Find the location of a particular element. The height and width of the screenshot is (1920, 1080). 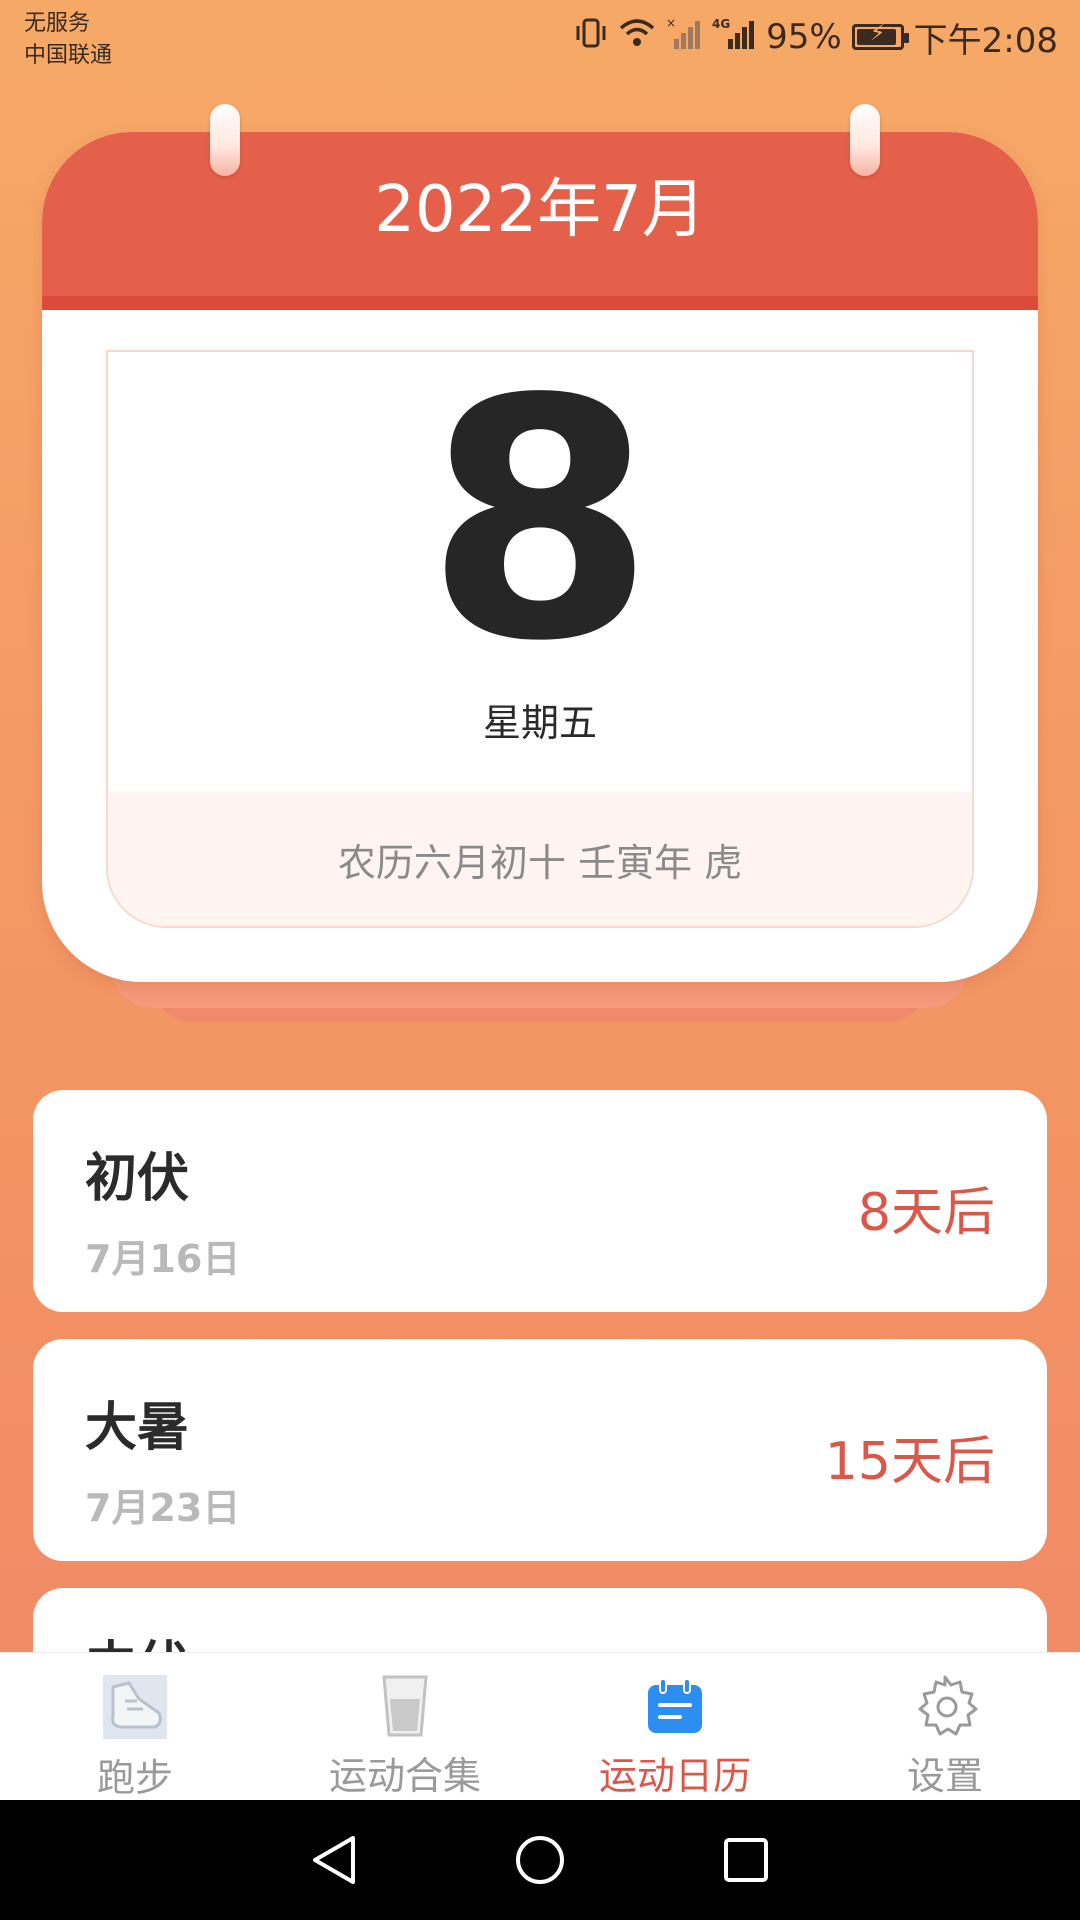

cup-icon is located at coordinates (405, 1706).